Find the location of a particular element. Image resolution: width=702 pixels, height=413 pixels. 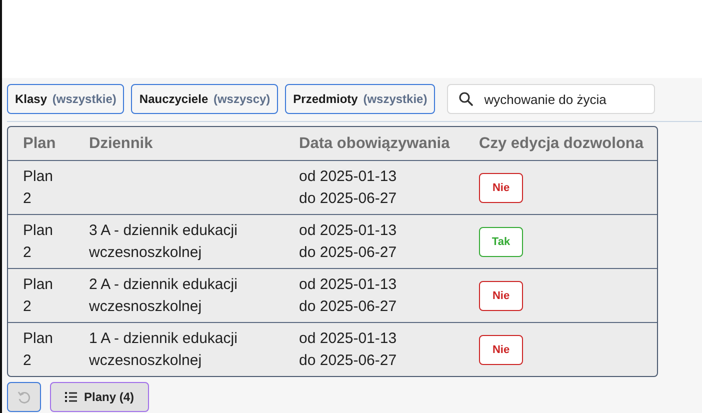

plans-button: Plany (4) is located at coordinates (100, 397).